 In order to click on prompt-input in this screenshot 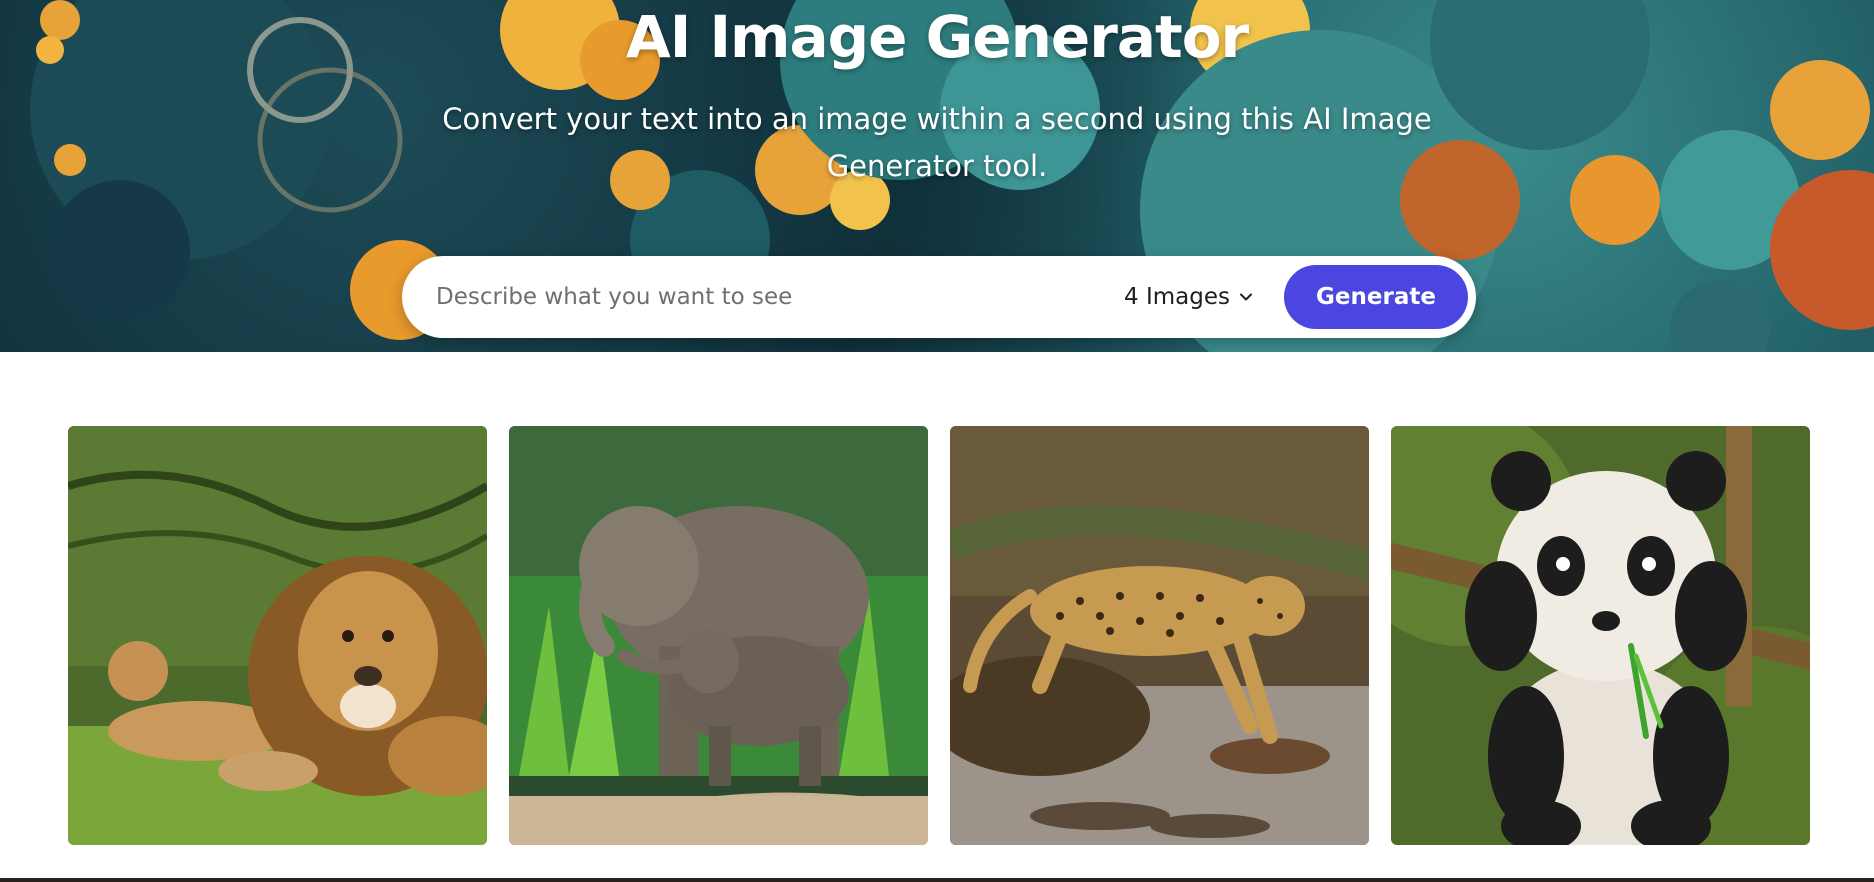, I will do `click(763, 297)`.